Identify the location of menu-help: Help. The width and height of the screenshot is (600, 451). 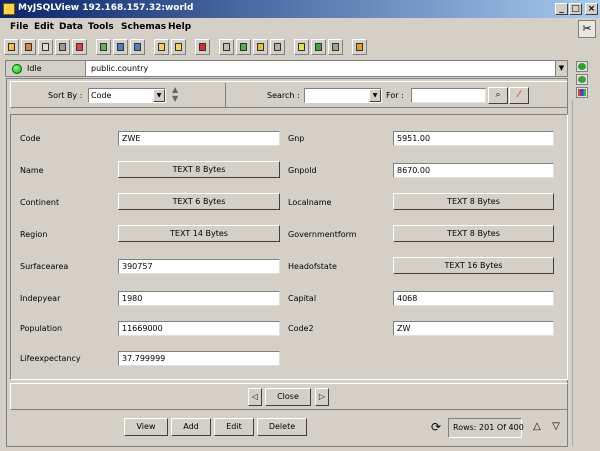
(179, 27).